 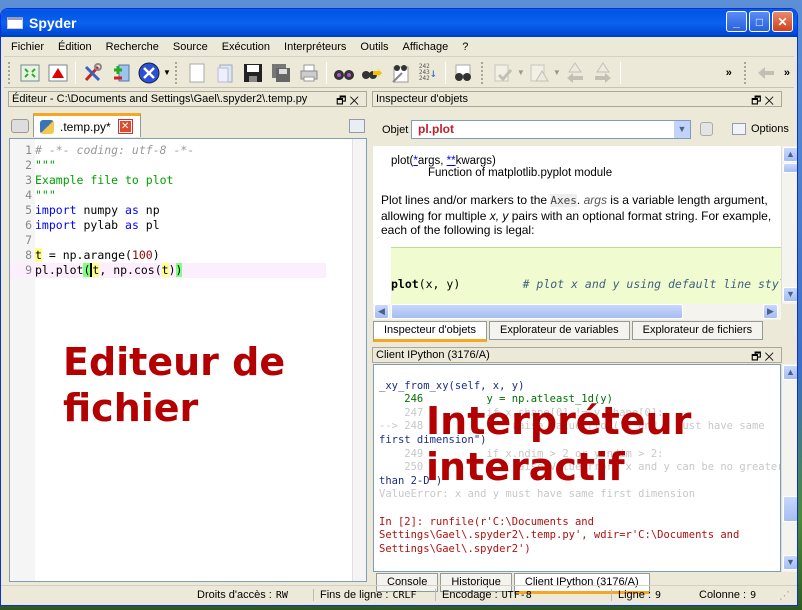 I want to click on run-icon, so click(x=503, y=73).